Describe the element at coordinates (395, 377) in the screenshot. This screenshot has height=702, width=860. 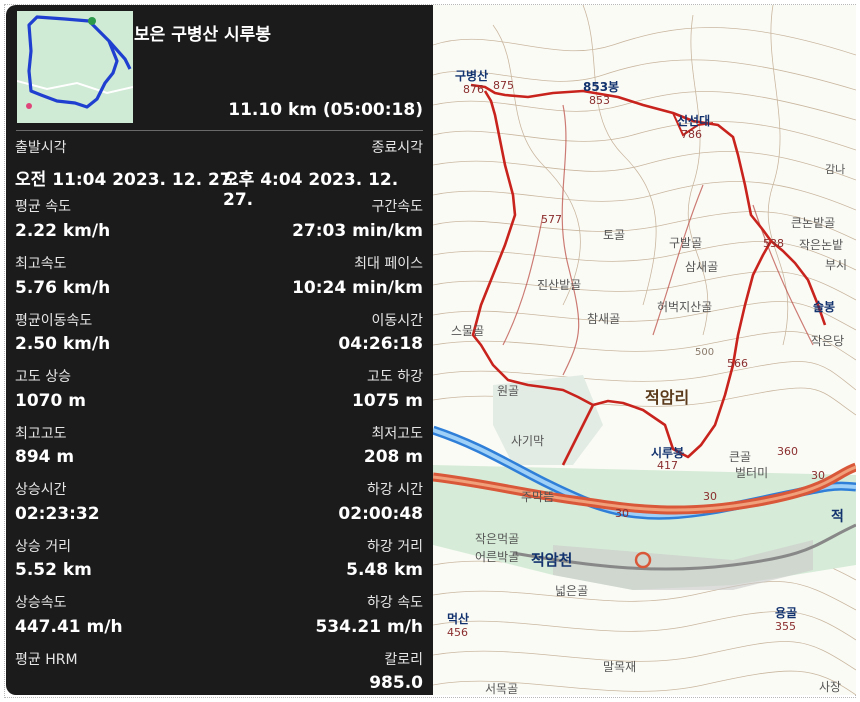
I see `stat-label: 고도 하강` at that location.